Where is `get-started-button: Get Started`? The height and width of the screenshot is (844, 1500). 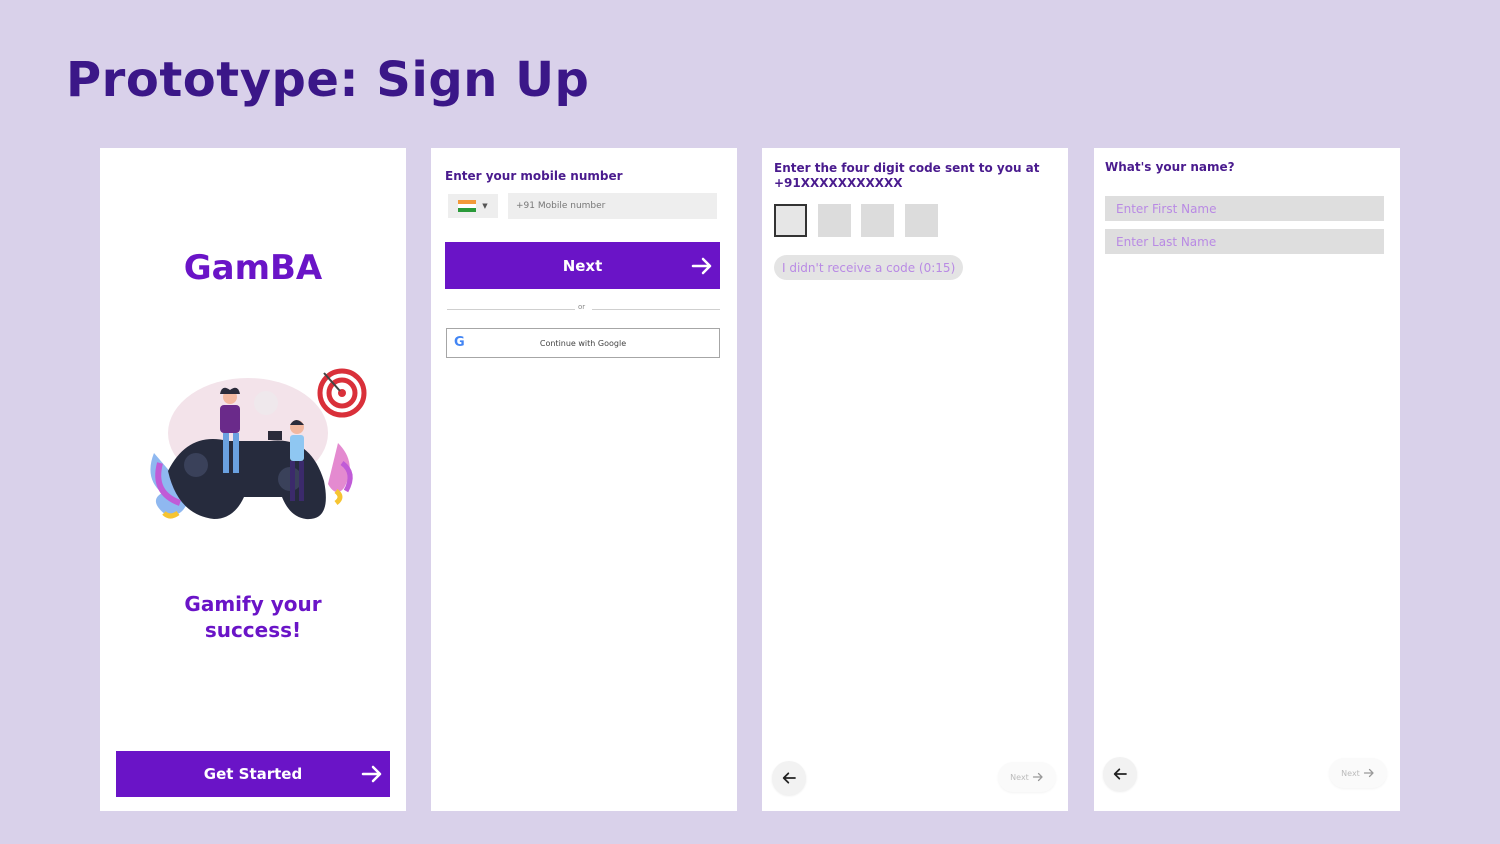
get-started-button: Get Started is located at coordinates (253, 774).